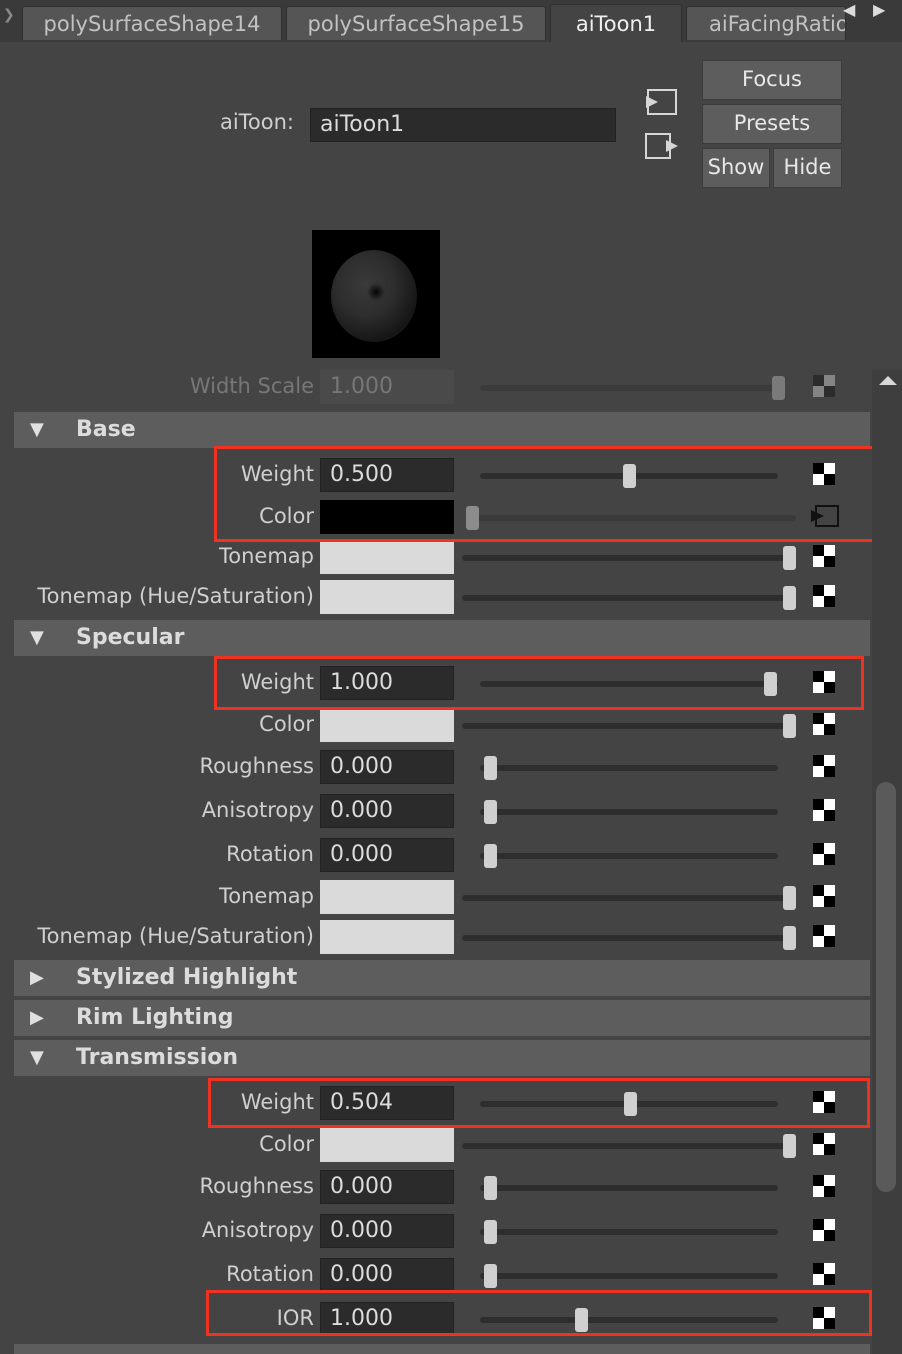 The width and height of the screenshot is (902, 1354). What do you see at coordinates (187, 977) in the screenshot?
I see `section-stylized-highlight-title: Stylized Highlight` at bounding box center [187, 977].